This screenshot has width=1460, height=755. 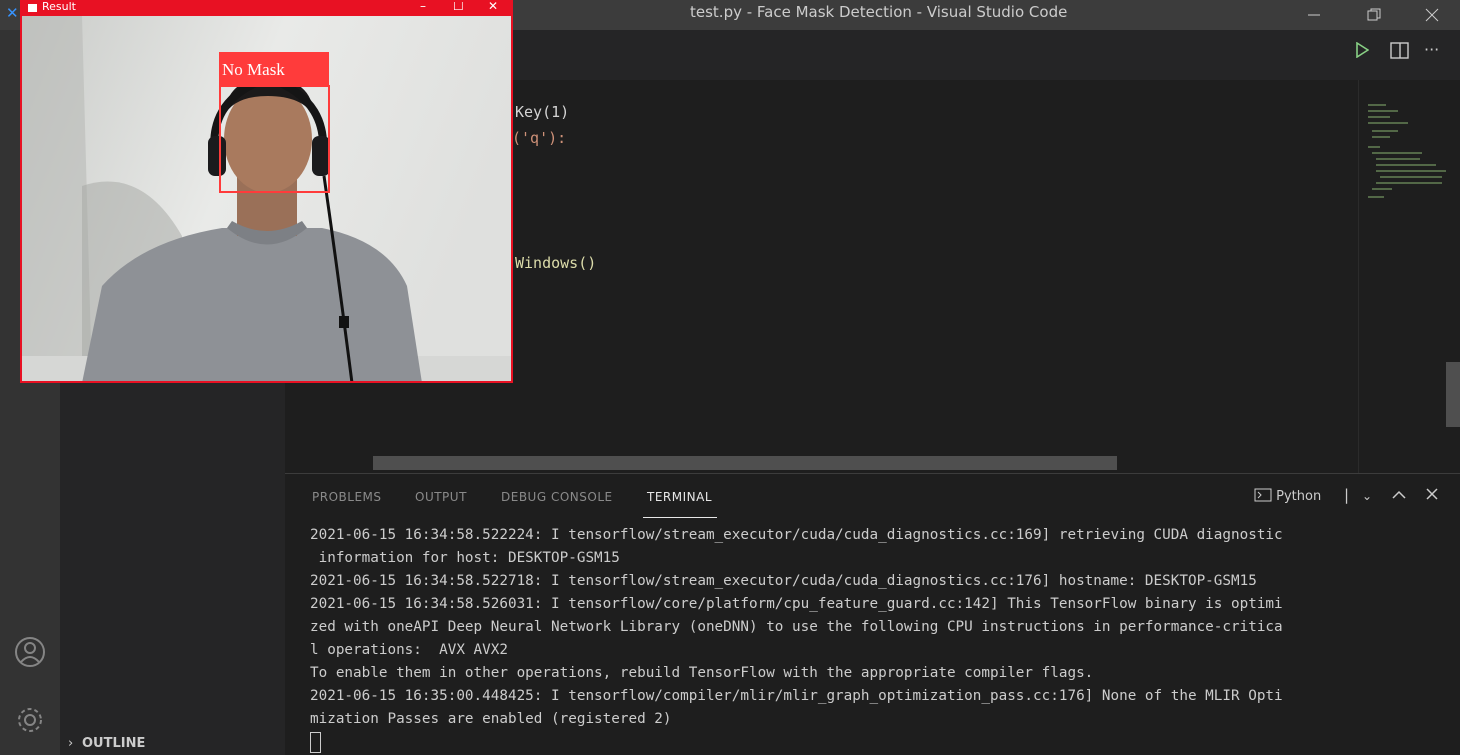 What do you see at coordinates (274, 139) in the screenshot?
I see `face-bounding-box` at bounding box center [274, 139].